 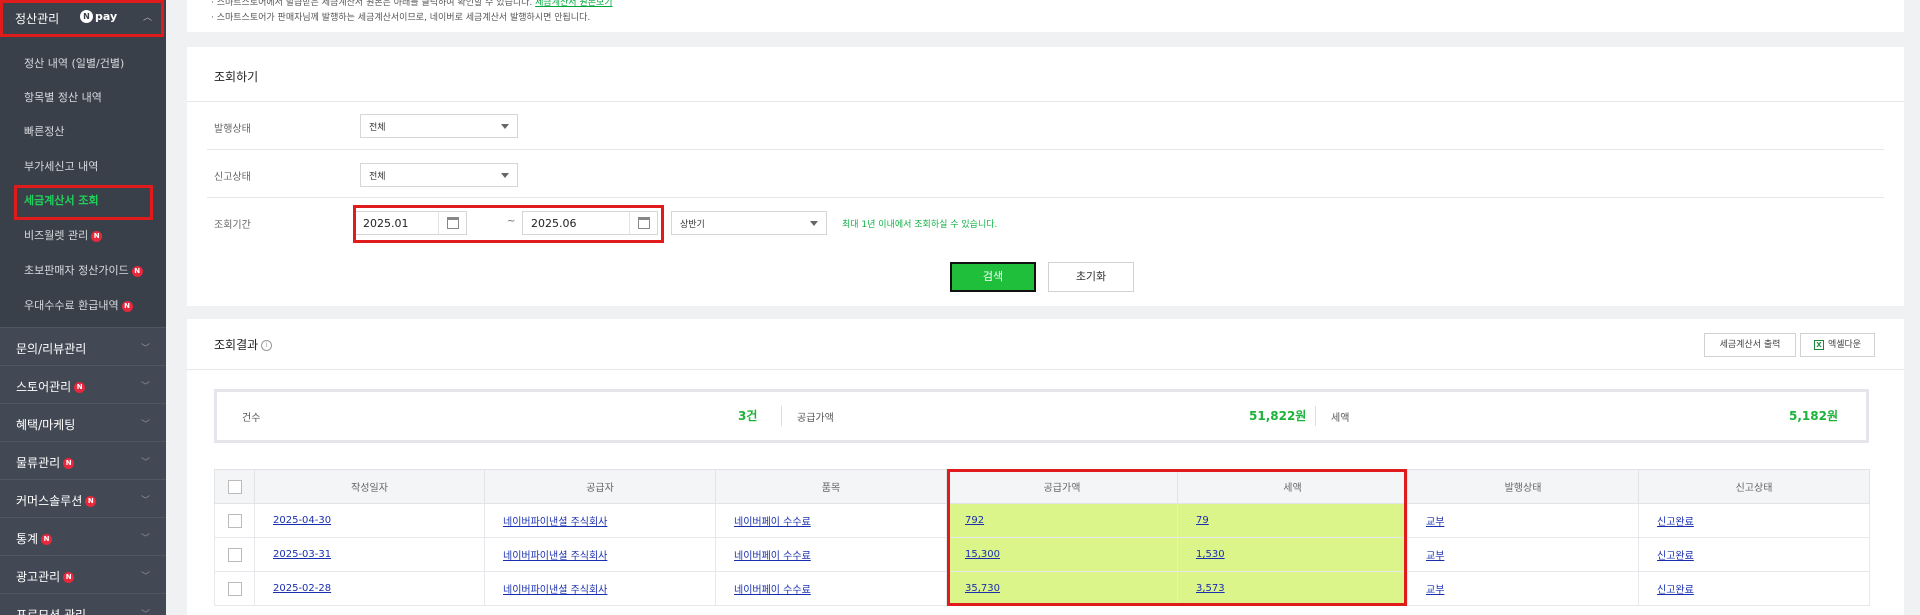 I want to click on sidebar-item-itemized-settlement: 항목별 정산 내역, so click(x=63, y=97).